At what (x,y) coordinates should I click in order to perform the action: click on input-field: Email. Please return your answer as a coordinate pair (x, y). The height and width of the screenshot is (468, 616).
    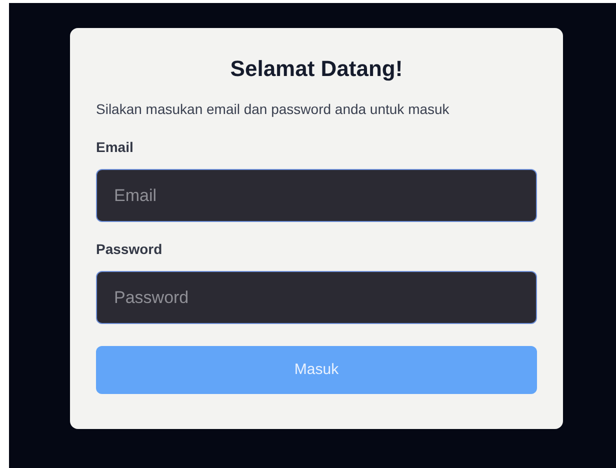
    Looking at the image, I should click on (316, 195).